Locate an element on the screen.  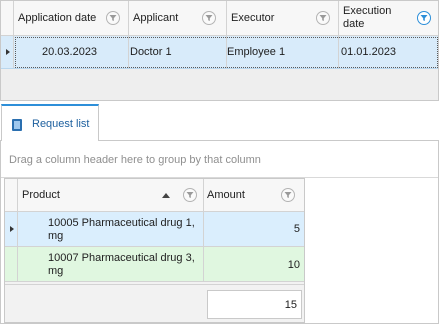
column-header-label: Application date is located at coordinates (57, 18).